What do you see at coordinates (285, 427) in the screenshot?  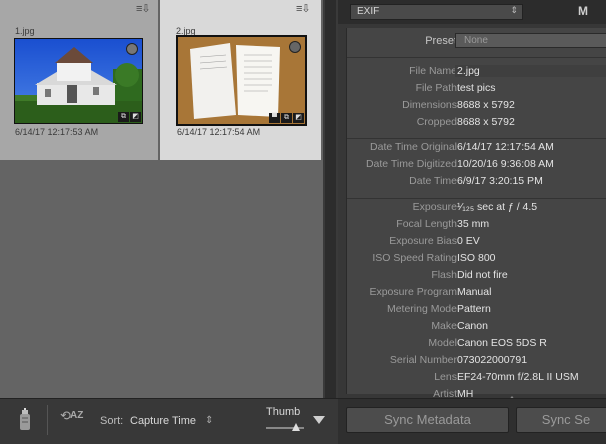 I see `thumbnail-size-slider` at bounding box center [285, 427].